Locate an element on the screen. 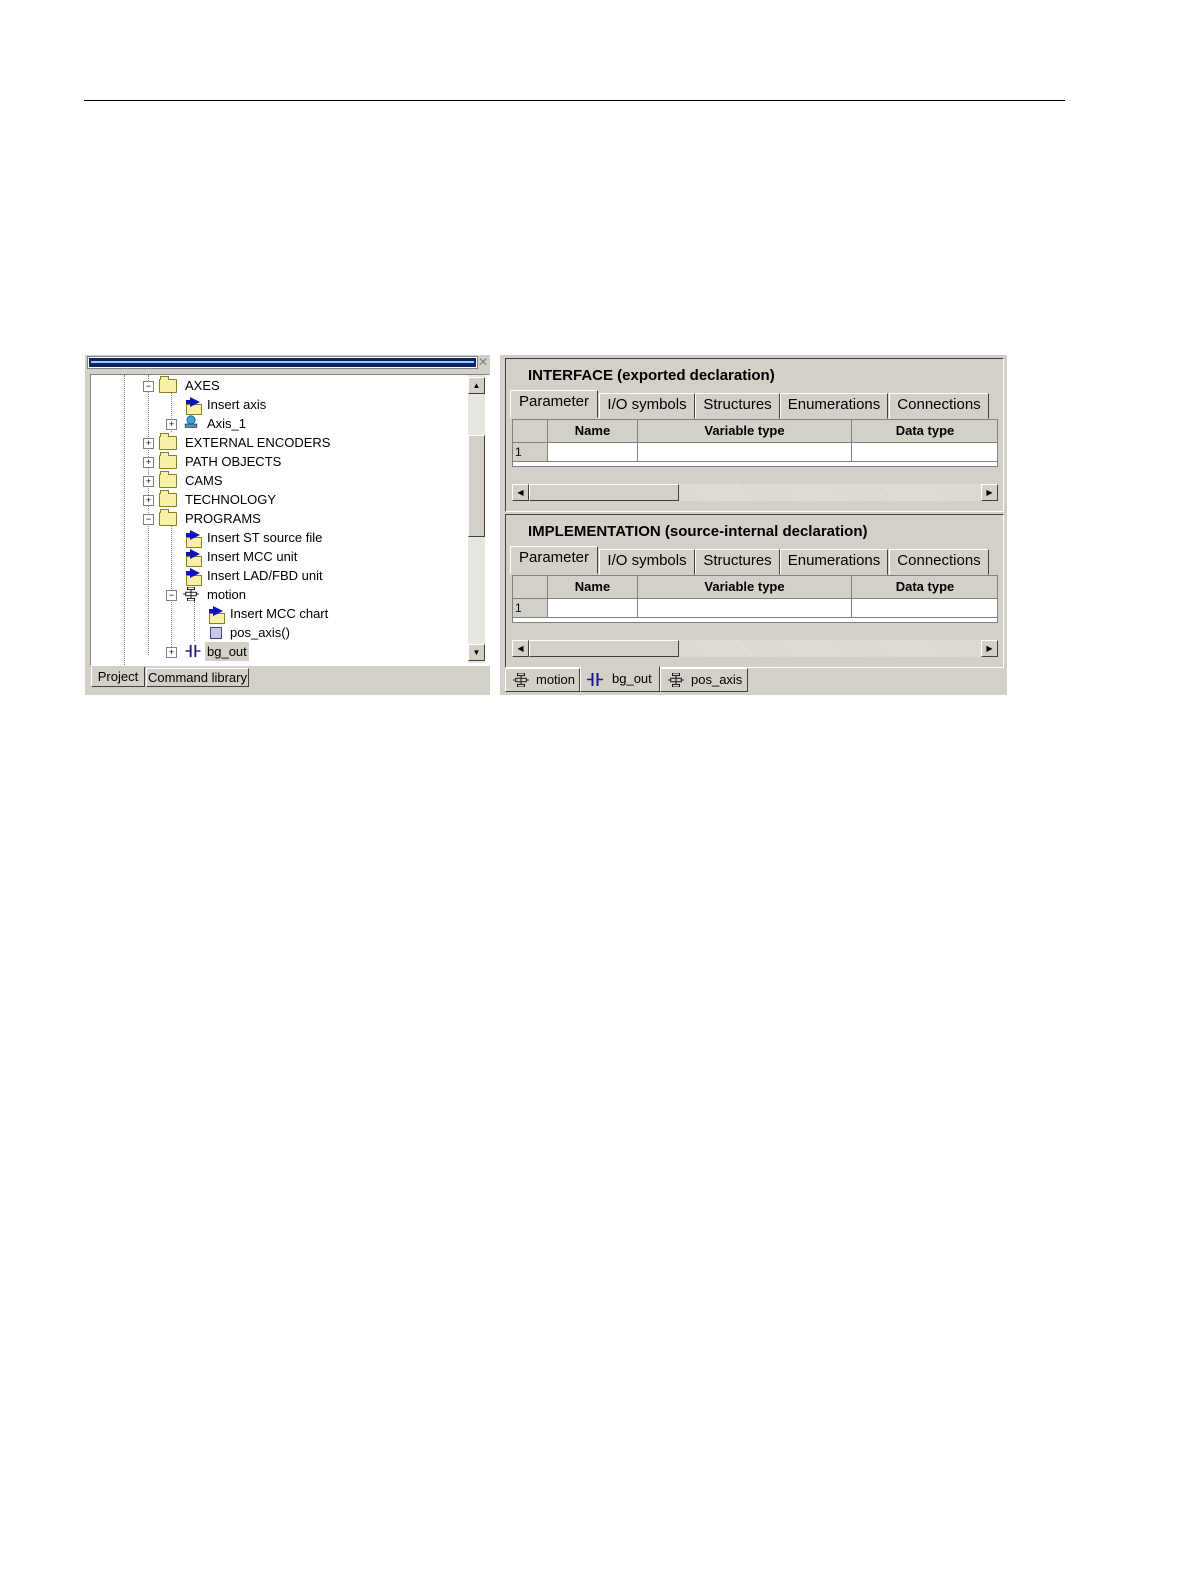  tree-node-label: Insert ST source file is located at coordinates (265, 537).